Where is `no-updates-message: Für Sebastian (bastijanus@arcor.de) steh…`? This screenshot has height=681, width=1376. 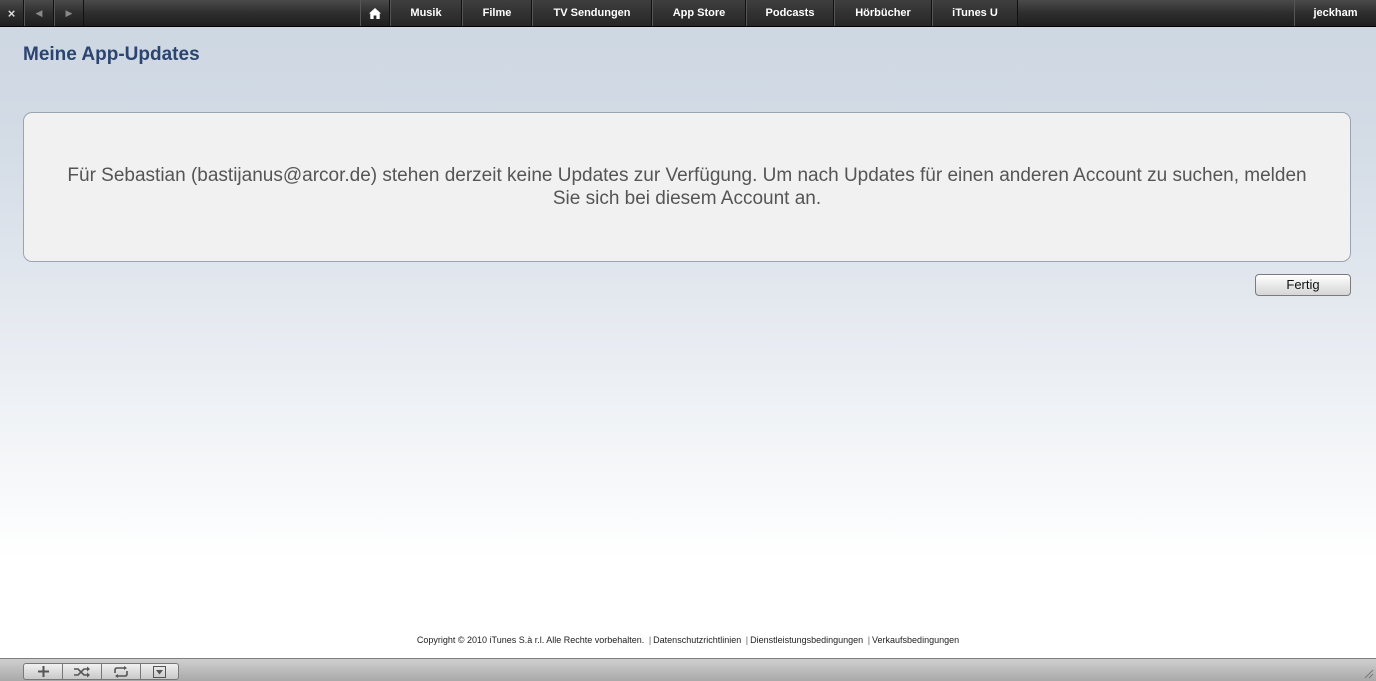
no-updates-message: Für Sebastian (bastijanus@arcor.de) steh… is located at coordinates (687, 187).